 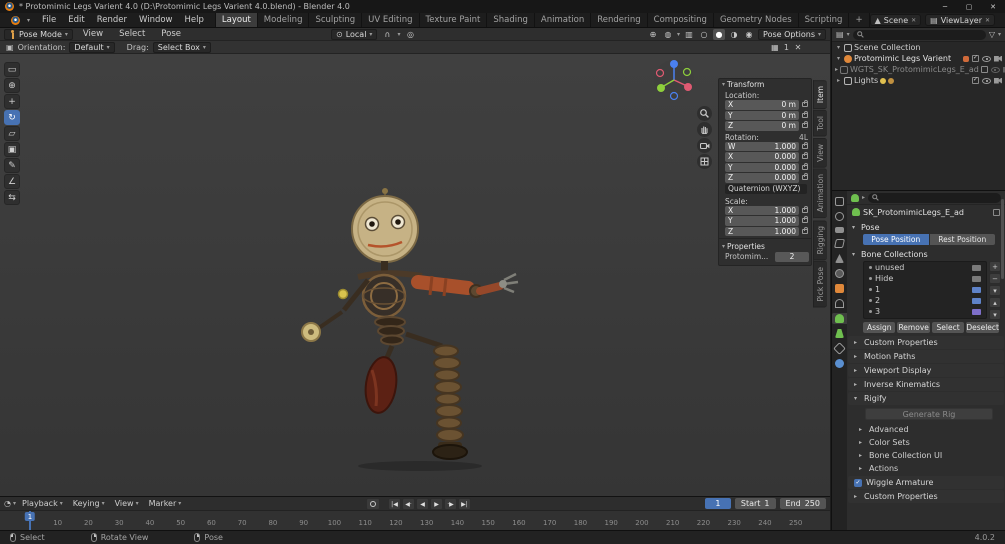 I want to click on id-block-row: SK_ProtomimicLegs_E_ad, so click(x=926, y=212).